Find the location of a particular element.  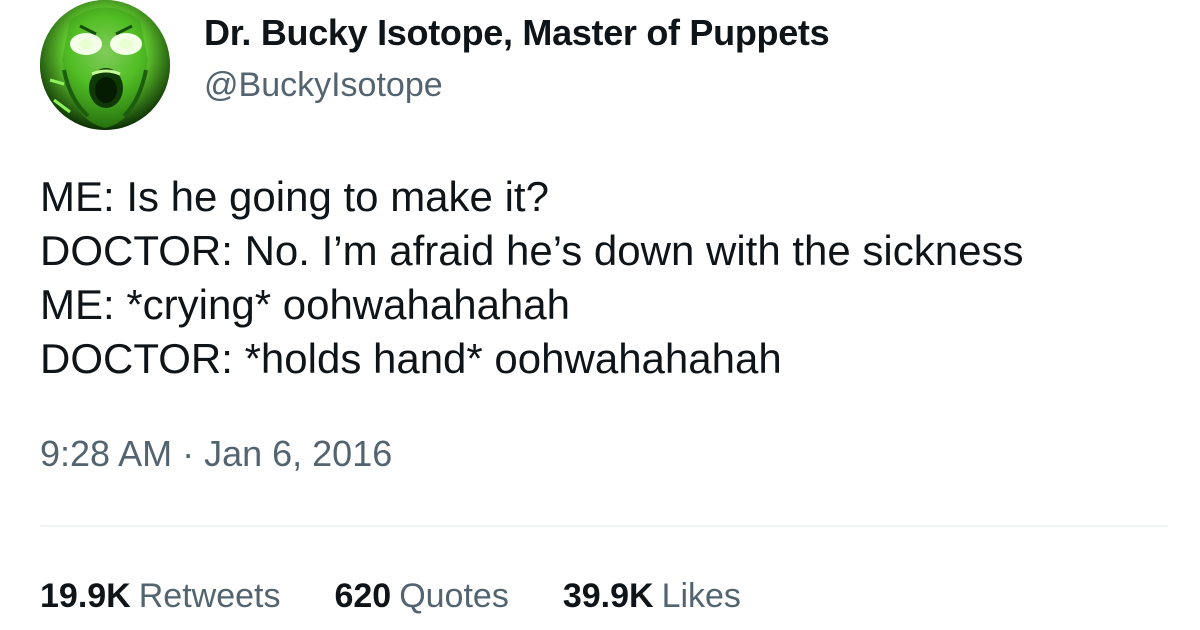

retweets-stat: 19.9K Retweets is located at coordinates (160, 596).